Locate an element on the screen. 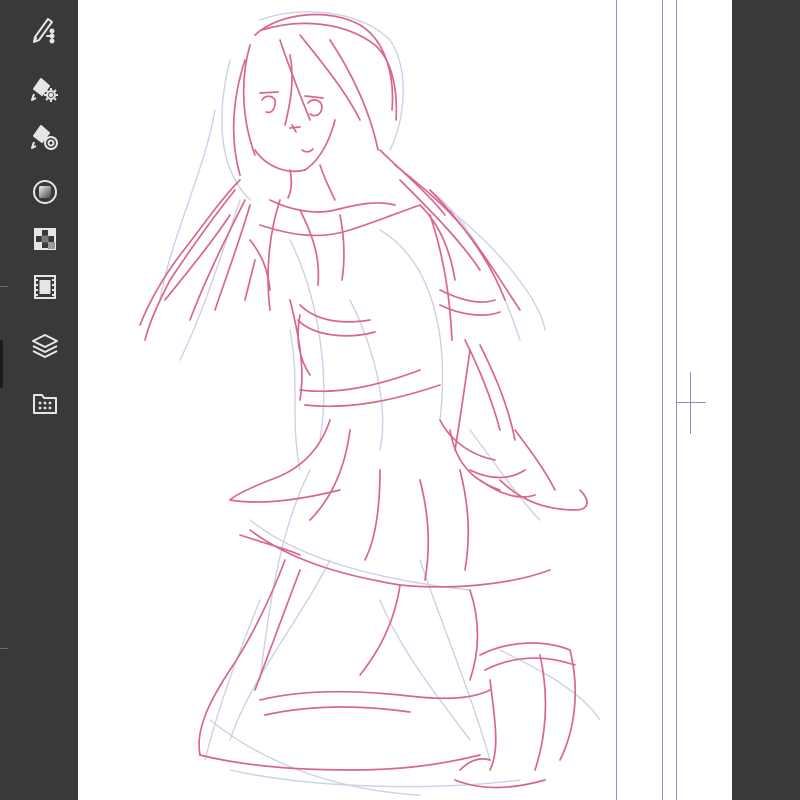 The height and width of the screenshot is (800, 800). gradient-circle-icon is located at coordinates (45, 192).